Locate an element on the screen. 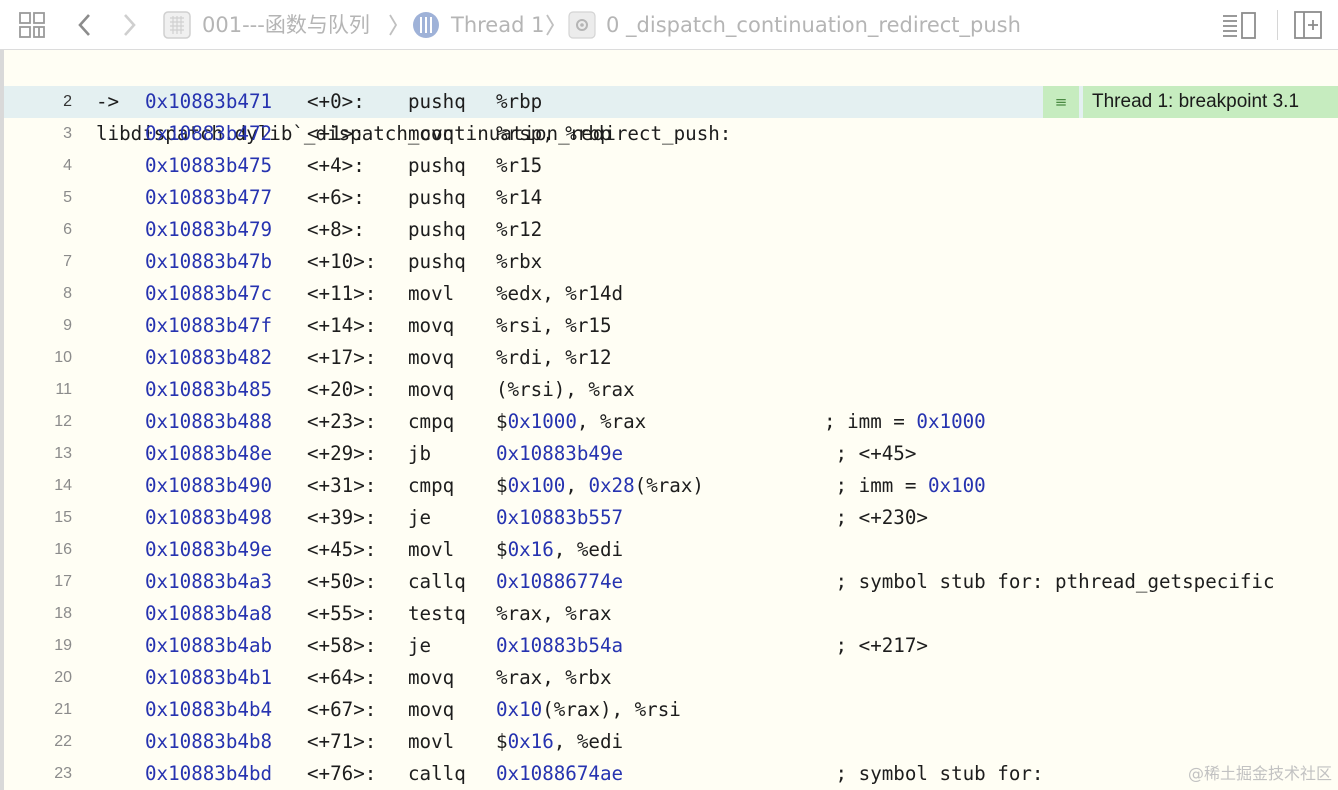 Image resolution: width=1338 pixels, height=790 pixels. hex-literal: 0x10883b557 is located at coordinates (560, 517).